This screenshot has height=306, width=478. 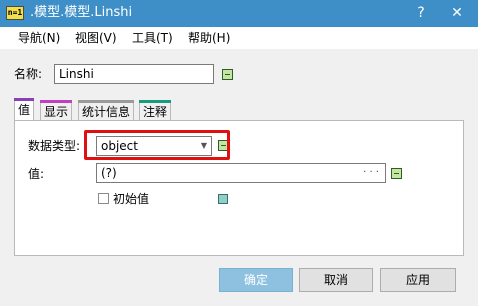 What do you see at coordinates (134, 74) in the screenshot?
I see `name-input: Linshi` at bounding box center [134, 74].